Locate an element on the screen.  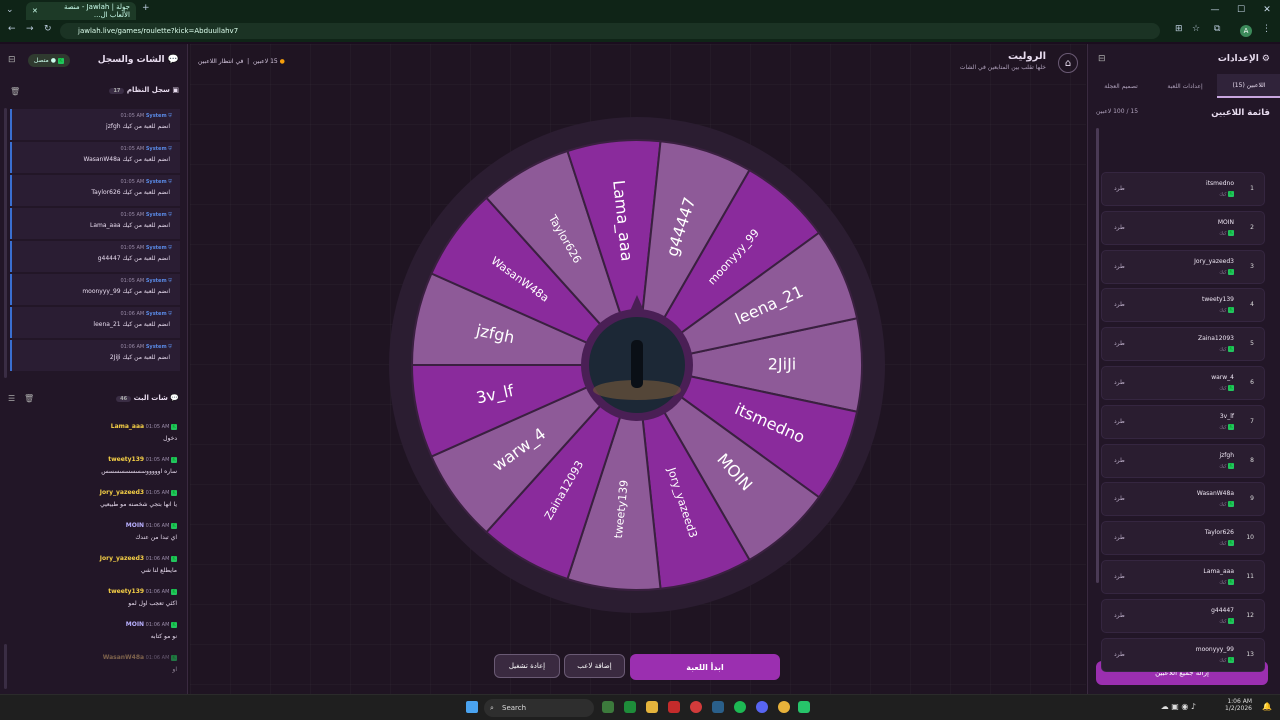
log-item-header: 01:06 AM System ⛨ is located at coordinates (147, 347).